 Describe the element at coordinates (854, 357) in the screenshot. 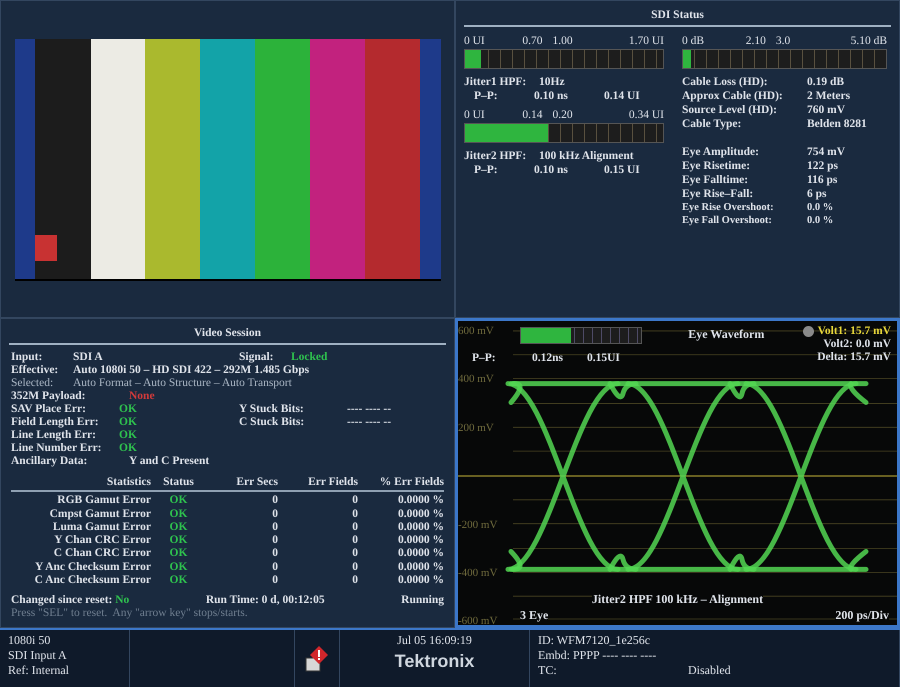

I see `cursor-readout: Delta: 15.7 mV` at that location.